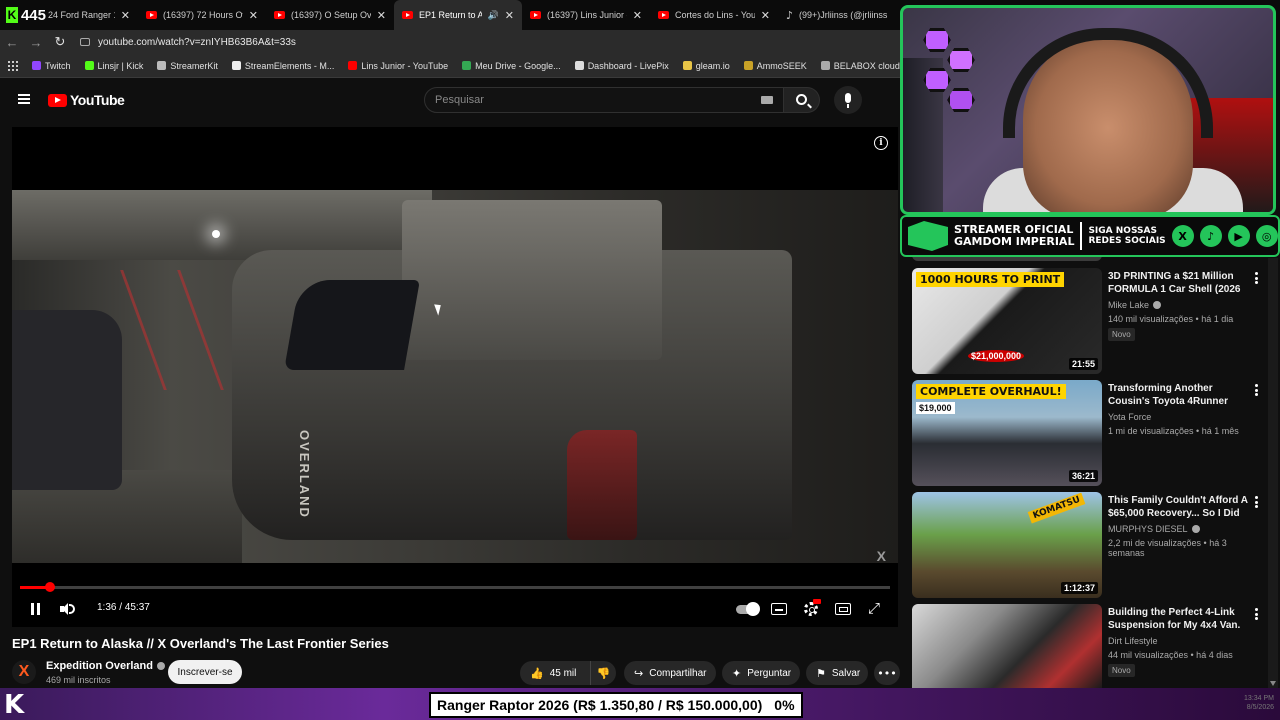  Describe the element at coordinates (12, 42) in the screenshot. I see `back-icon: ←` at that location.